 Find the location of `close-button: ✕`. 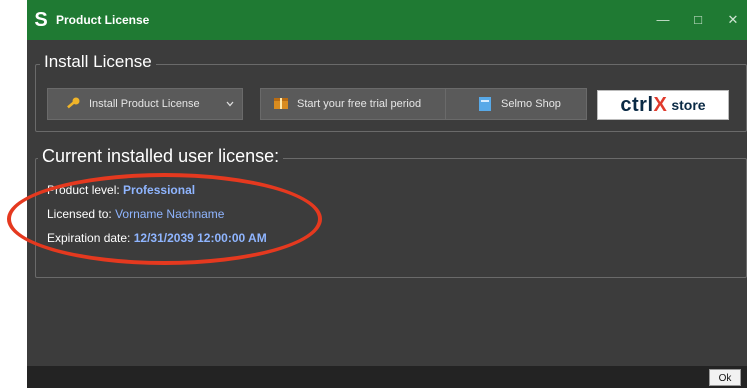

close-button: ✕ is located at coordinates (733, 20).